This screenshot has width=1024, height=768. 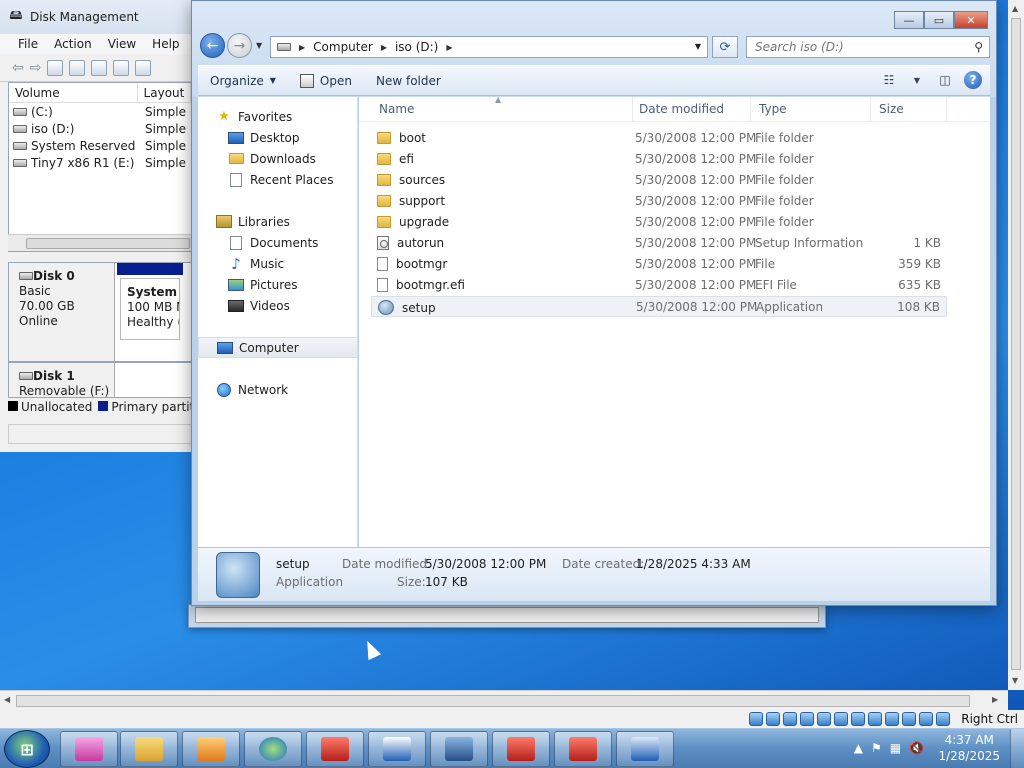 I want to click on column-date-modified: Date modified, so click(x=691, y=109).